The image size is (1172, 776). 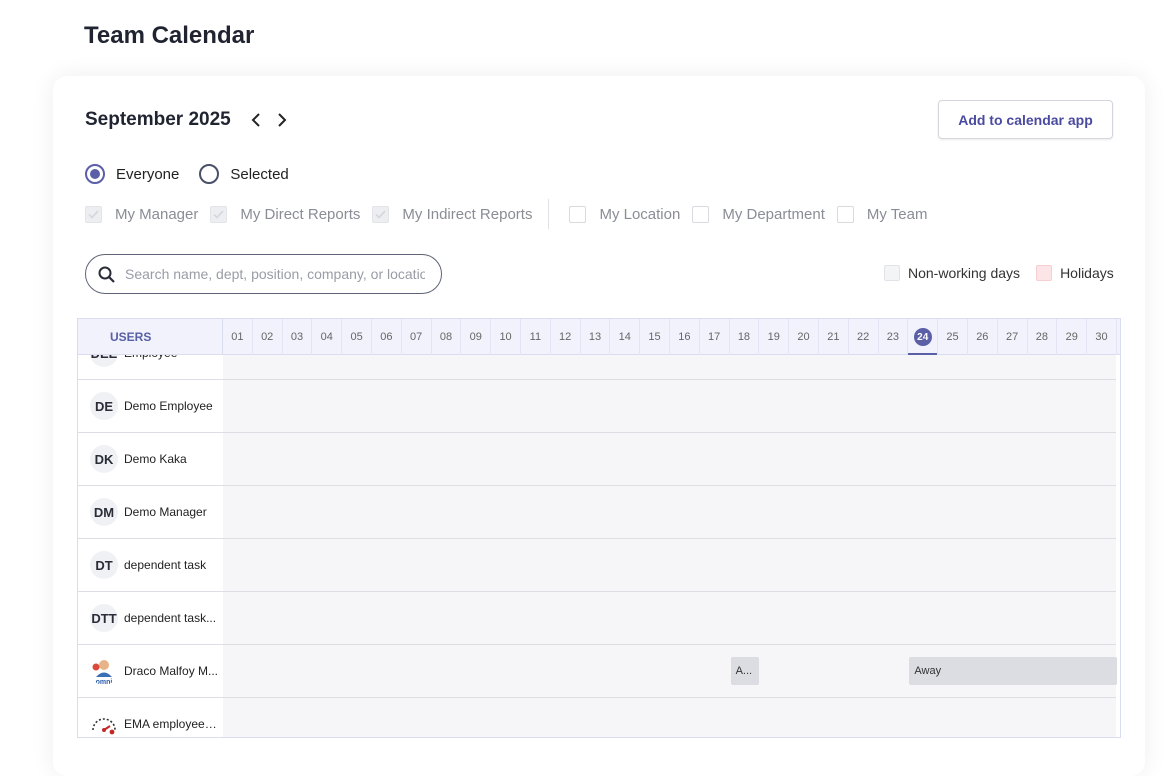 What do you see at coordinates (244, 174) in the screenshot?
I see `radio-selected: Selected` at bounding box center [244, 174].